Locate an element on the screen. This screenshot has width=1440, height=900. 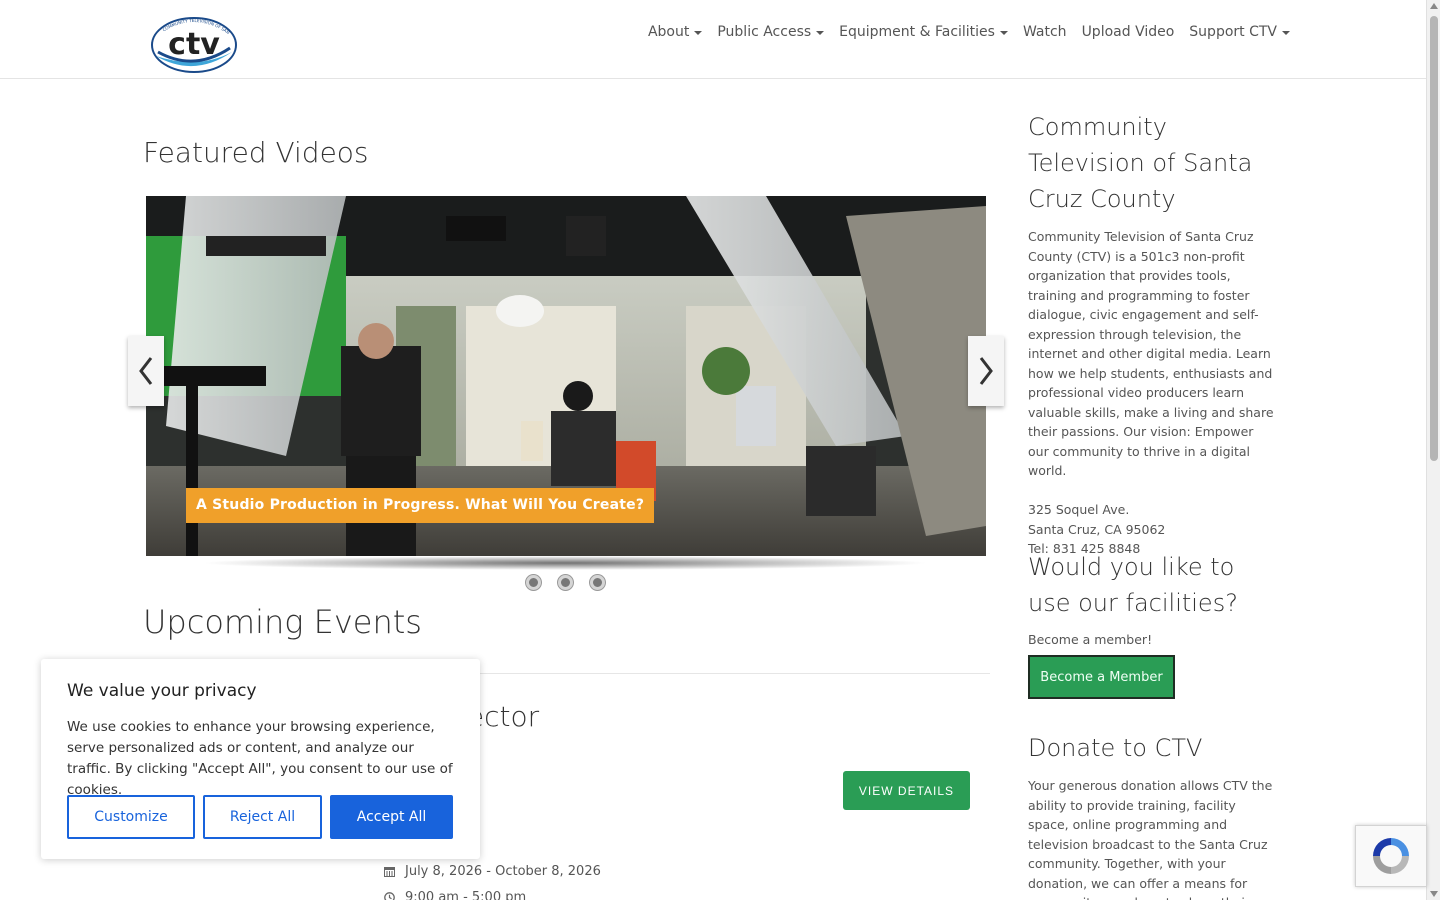
scroll-up-arrow-icon is located at coordinates (1434, 6).